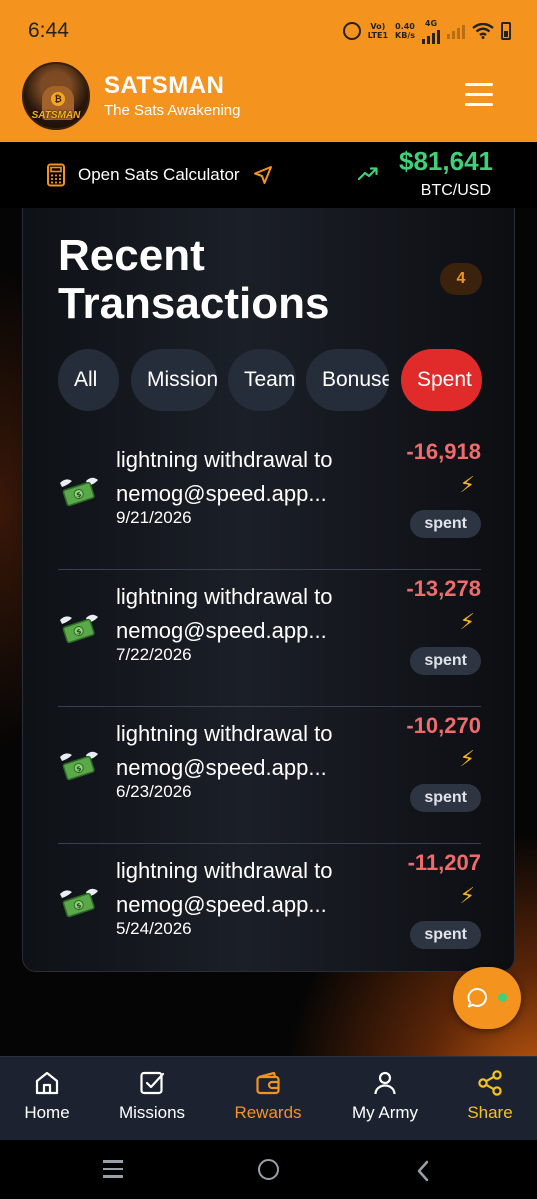 This screenshot has height=1199, width=537. I want to click on bottom-navigation: Home Missions Rewards My Army Share, so click(268, 1098).